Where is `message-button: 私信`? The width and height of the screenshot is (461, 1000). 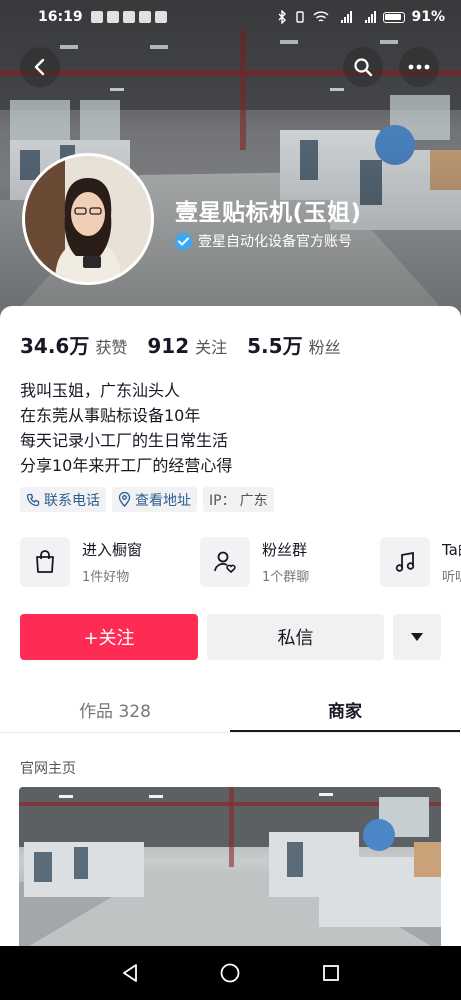
message-button: 私信 is located at coordinates (295, 637).